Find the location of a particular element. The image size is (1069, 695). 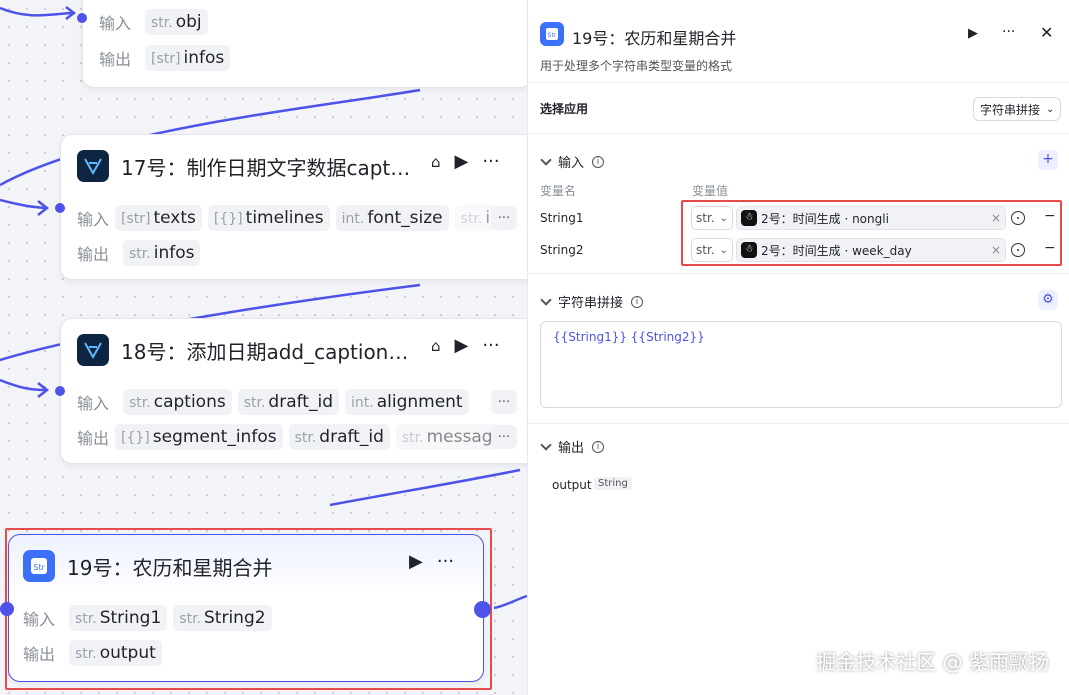

panel-title: 19号：农历和星期合并 is located at coordinates (654, 37).